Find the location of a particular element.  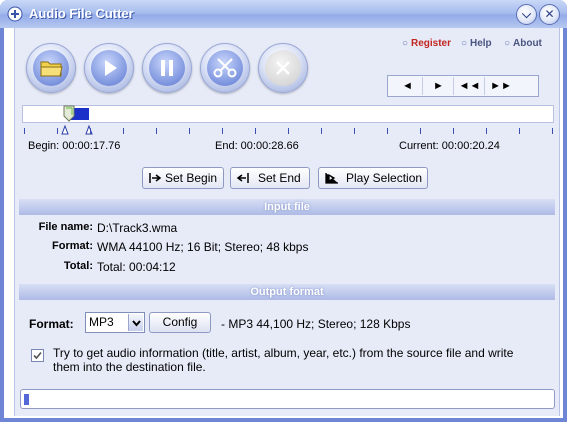

output-format-description: - MP3 44,100 Hz; Stereo; 128 Kbps is located at coordinates (316, 324).